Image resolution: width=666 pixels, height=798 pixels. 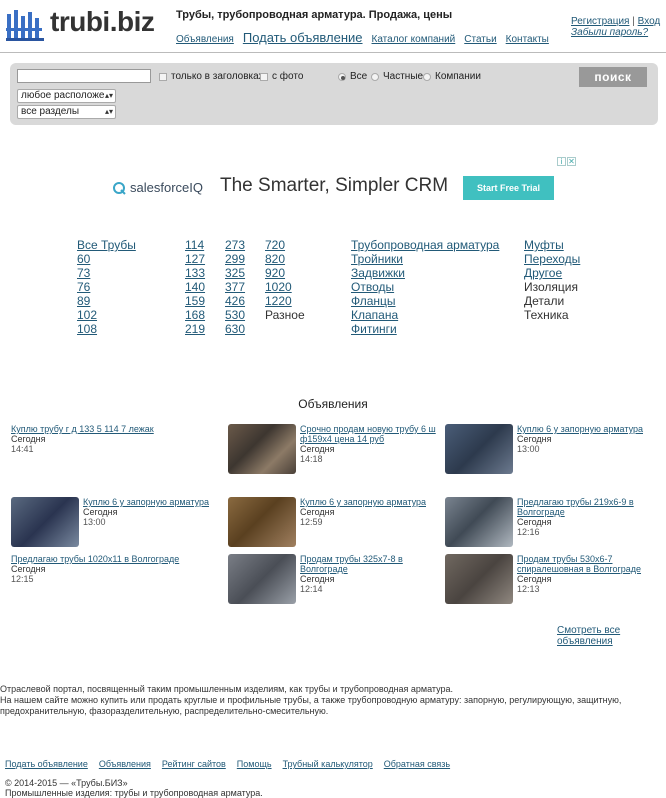 What do you see at coordinates (527, 39) in the screenshot?
I see `nav-link: Контакты` at bounding box center [527, 39].